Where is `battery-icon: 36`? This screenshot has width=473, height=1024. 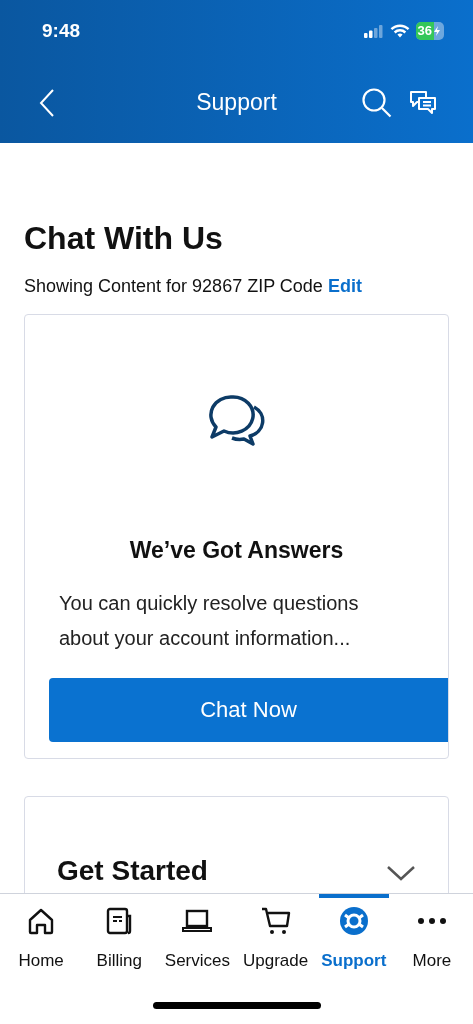
battery-icon: 36 is located at coordinates (429, 31).